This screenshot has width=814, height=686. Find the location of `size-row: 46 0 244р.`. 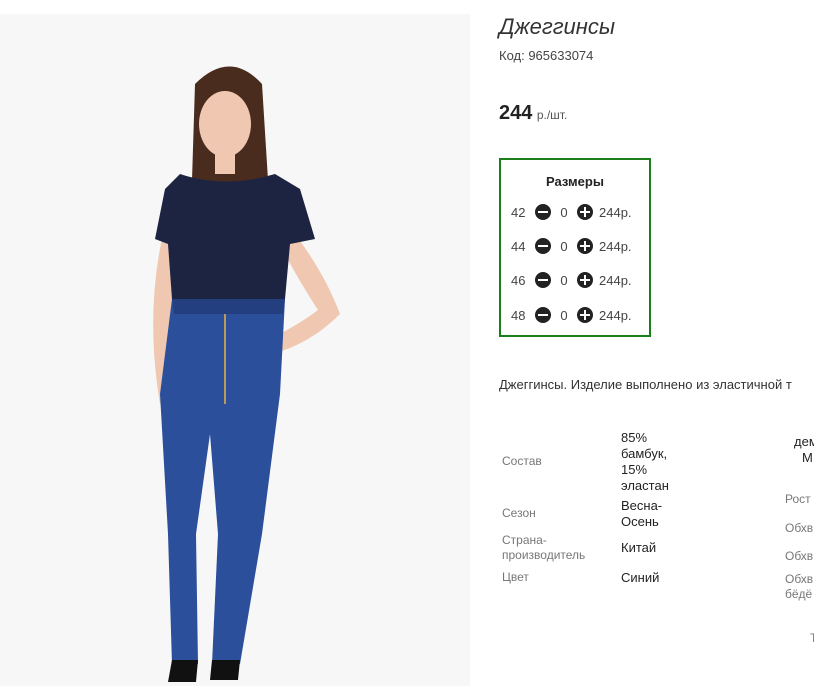

size-row: 46 0 244р. is located at coordinates (571, 280).